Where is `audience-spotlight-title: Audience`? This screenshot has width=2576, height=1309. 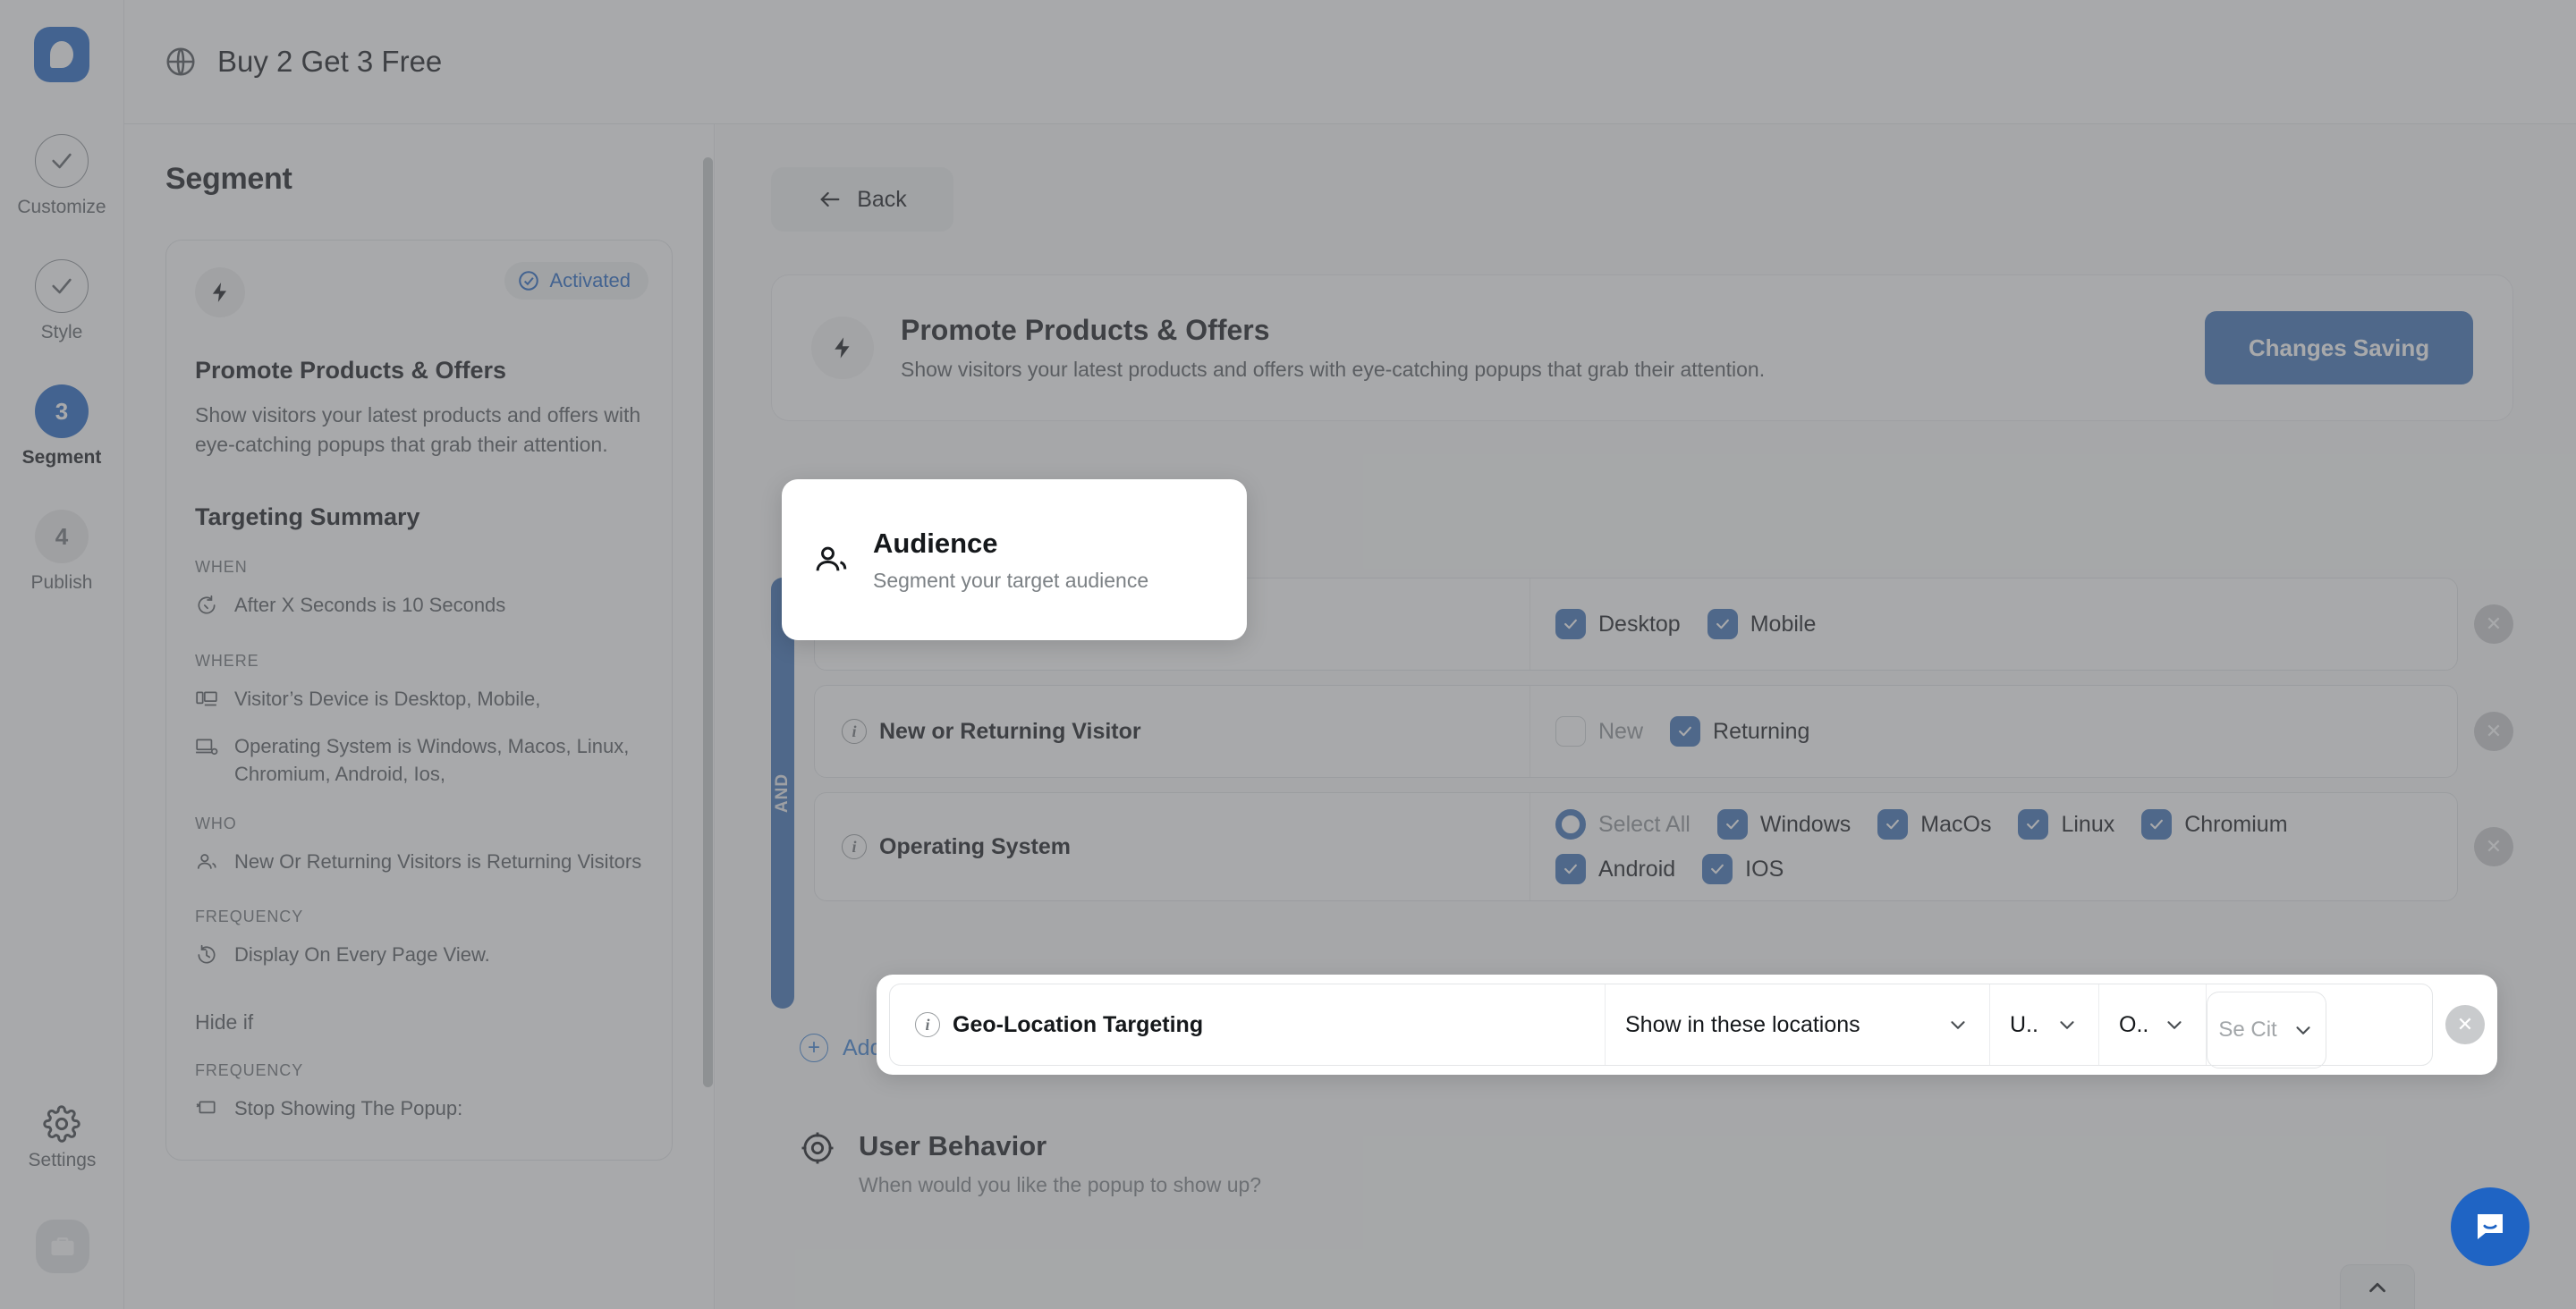
audience-spotlight-title: Audience is located at coordinates (935, 543).